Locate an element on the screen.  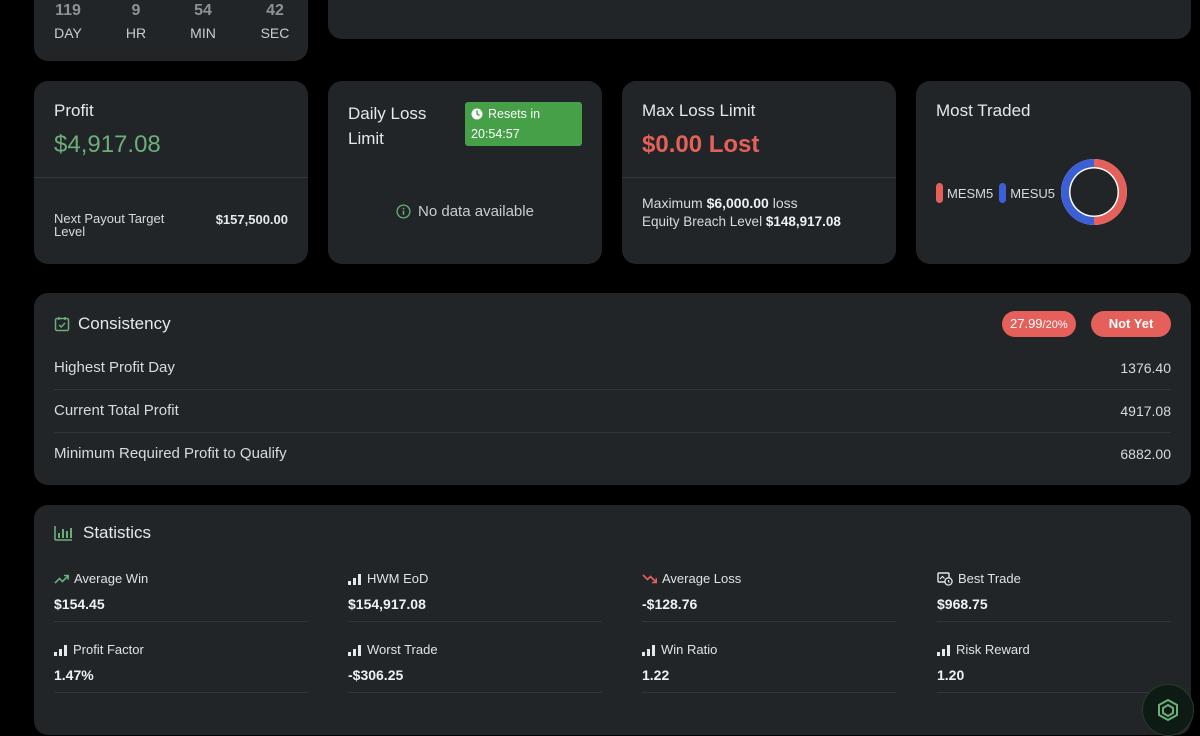
max-loss-divider is located at coordinates (759, 177).